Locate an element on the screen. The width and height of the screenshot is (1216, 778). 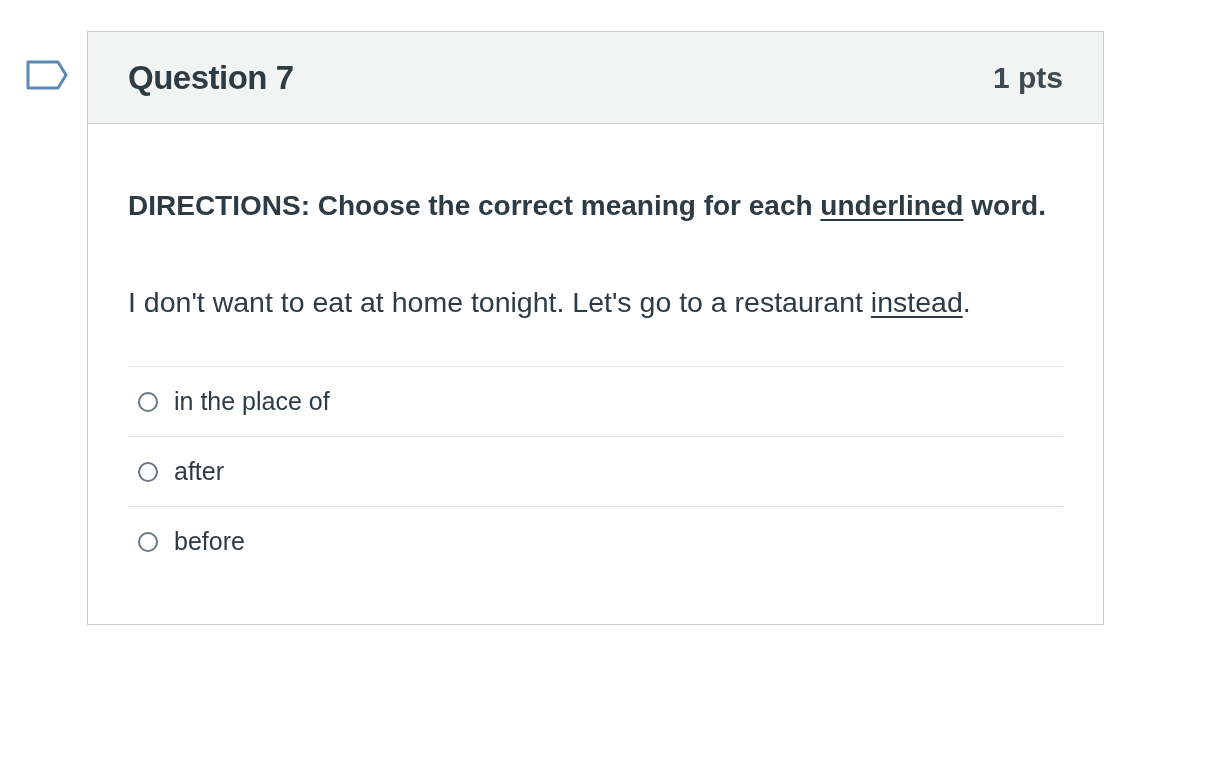
question-sentence: I don't want to eat at home tonight. Let's go to a restaurant instead. is located at coordinates (550, 302).